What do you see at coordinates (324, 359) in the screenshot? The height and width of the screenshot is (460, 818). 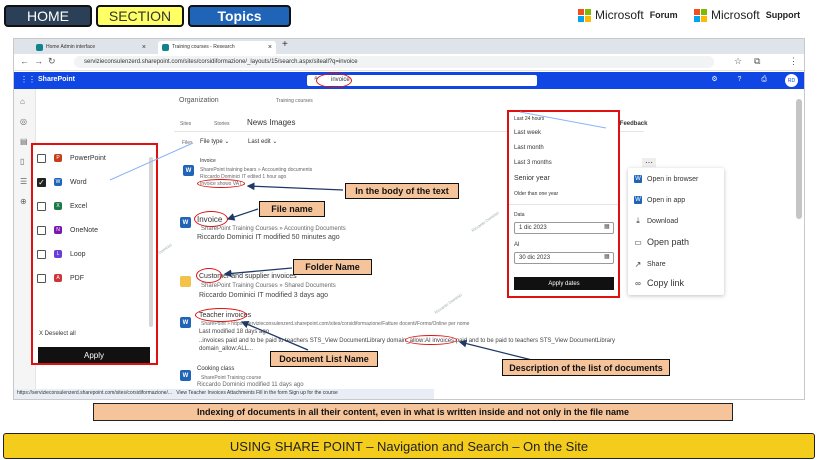 I see `callout-document-list-name: Document List Name` at bounding box center [324, 359].